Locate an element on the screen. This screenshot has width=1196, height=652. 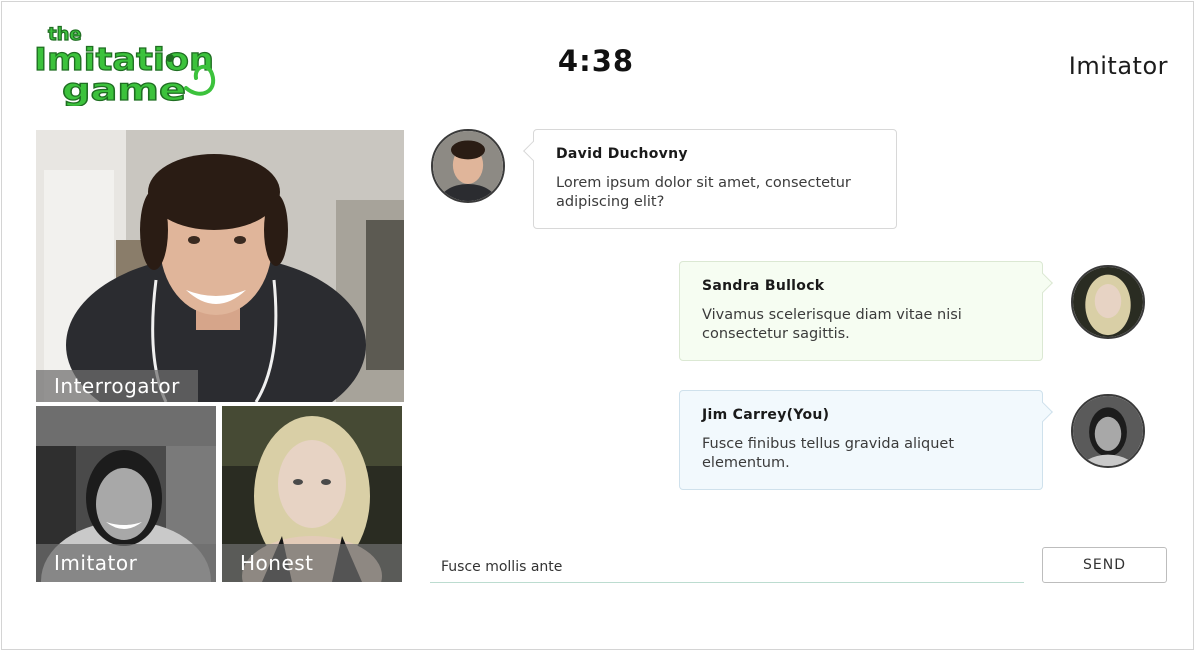
logo-word-game: game is located at coordinates (124, 89).